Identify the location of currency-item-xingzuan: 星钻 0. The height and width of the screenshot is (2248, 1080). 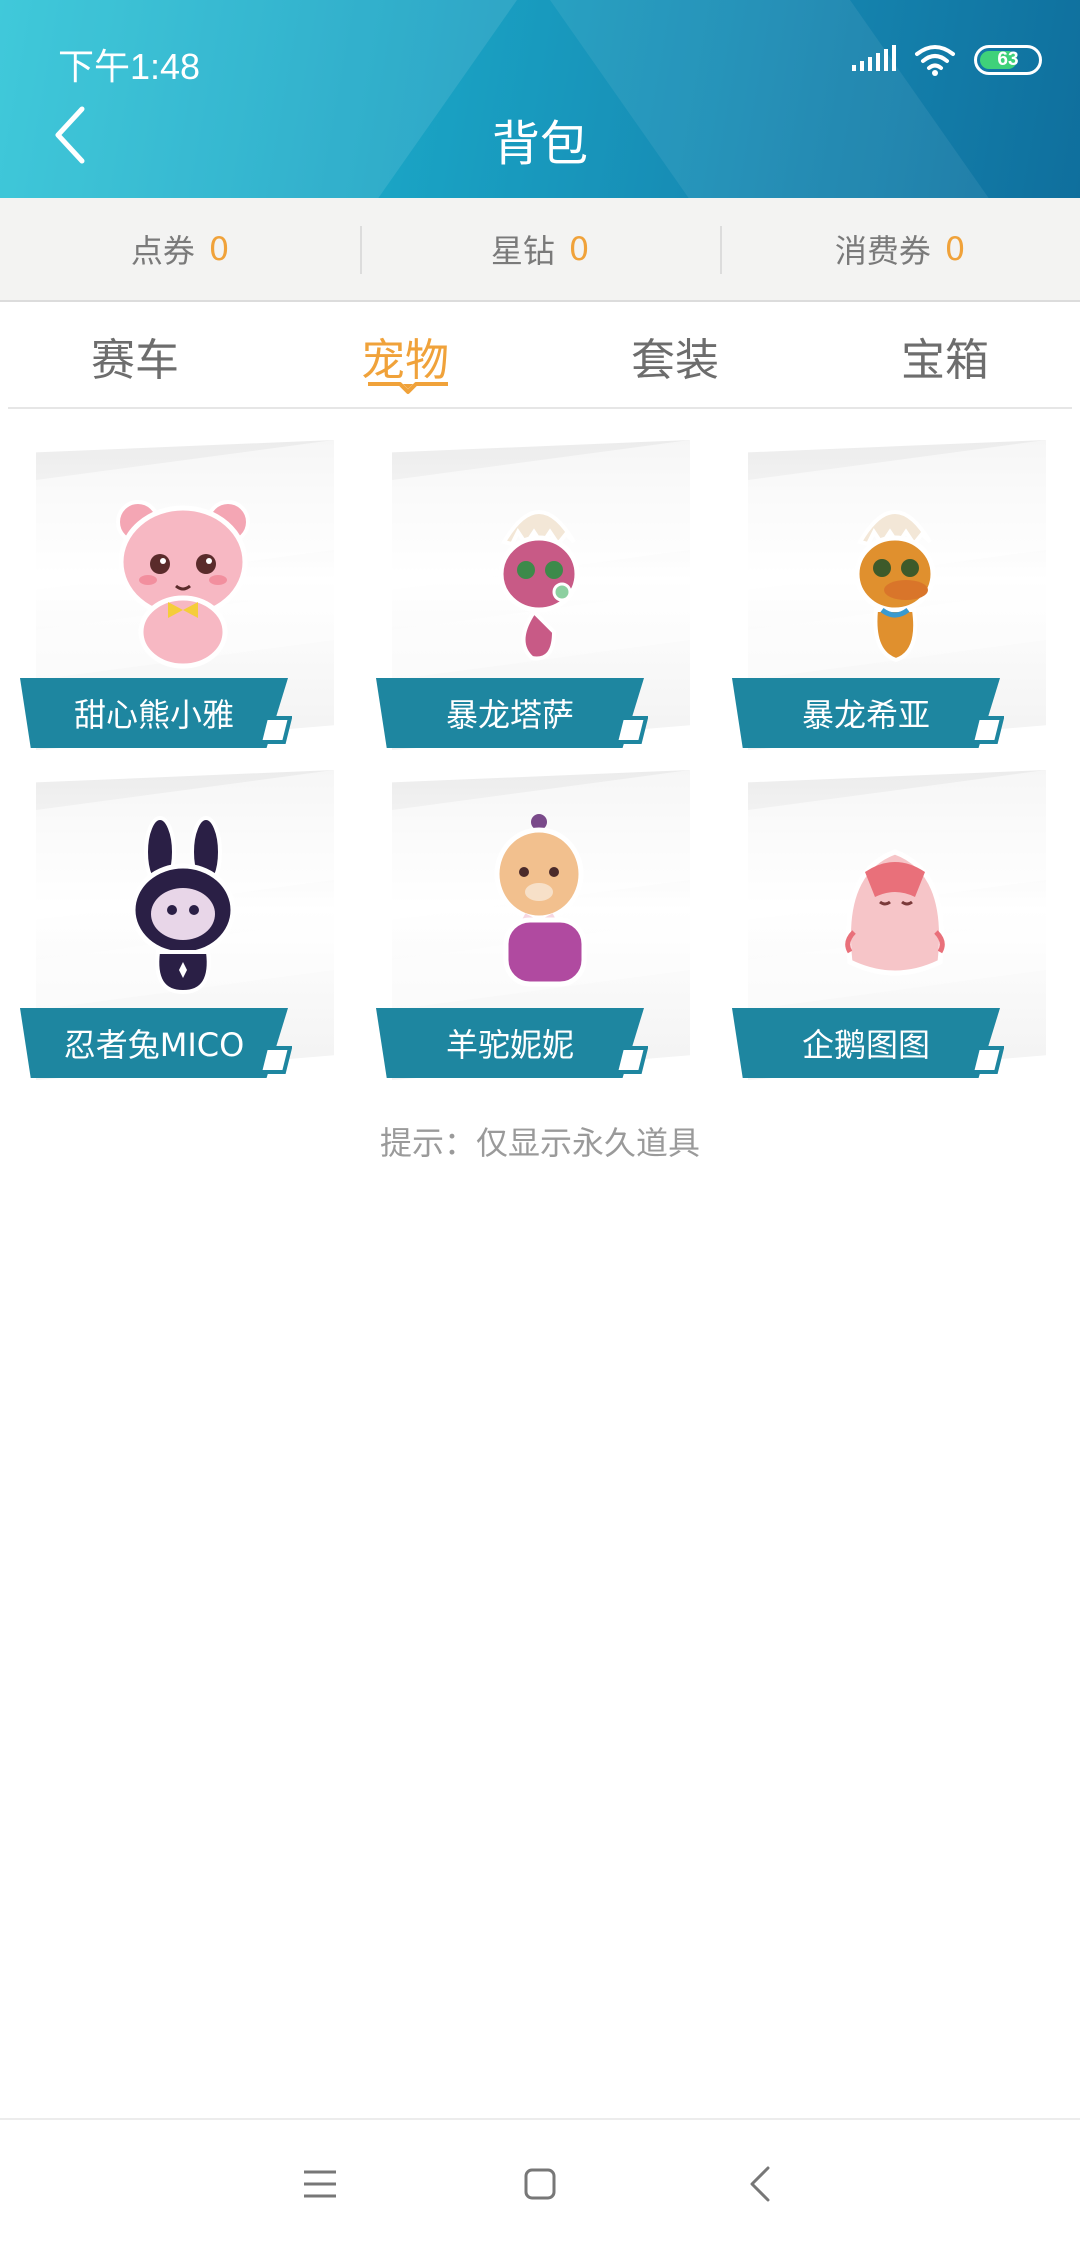
(540, 249).